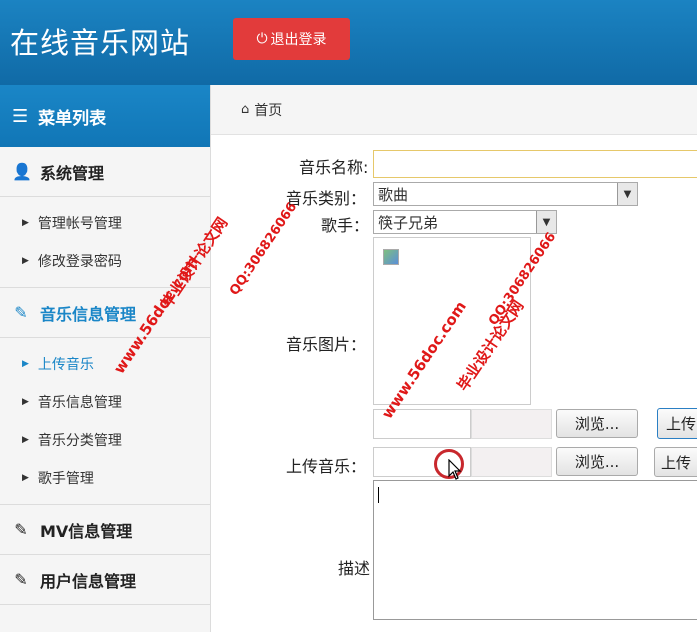 The image size is (697, 632). I want to click on sidebar-item-label: 上传音乐, so click(65, 365).